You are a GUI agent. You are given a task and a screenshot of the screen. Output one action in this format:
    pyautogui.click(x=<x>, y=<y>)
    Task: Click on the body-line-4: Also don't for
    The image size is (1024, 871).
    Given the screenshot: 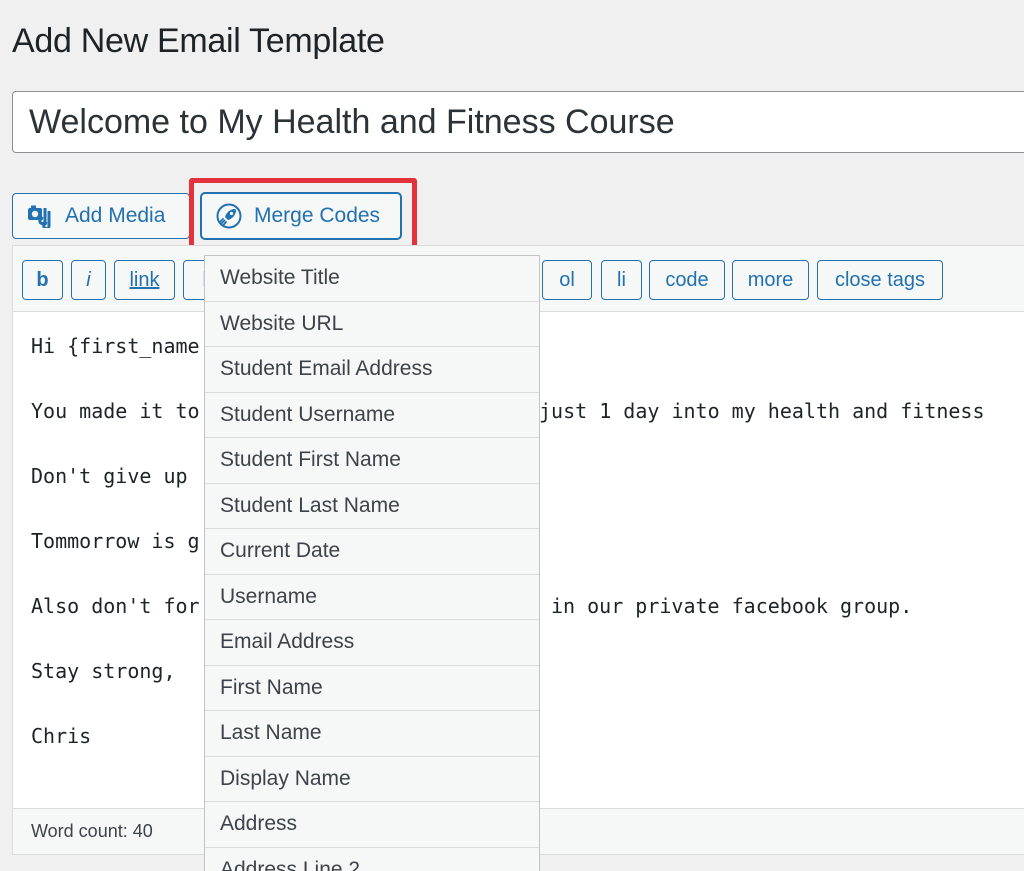 What is the action you would take?
    pyautogui.click(x=115, y=606)
    